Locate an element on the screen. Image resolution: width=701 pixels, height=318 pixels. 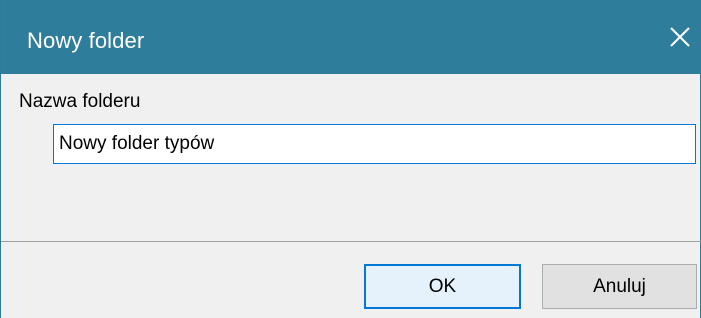
dialog-title: Nowy folder is located at coordinates (86, 40).